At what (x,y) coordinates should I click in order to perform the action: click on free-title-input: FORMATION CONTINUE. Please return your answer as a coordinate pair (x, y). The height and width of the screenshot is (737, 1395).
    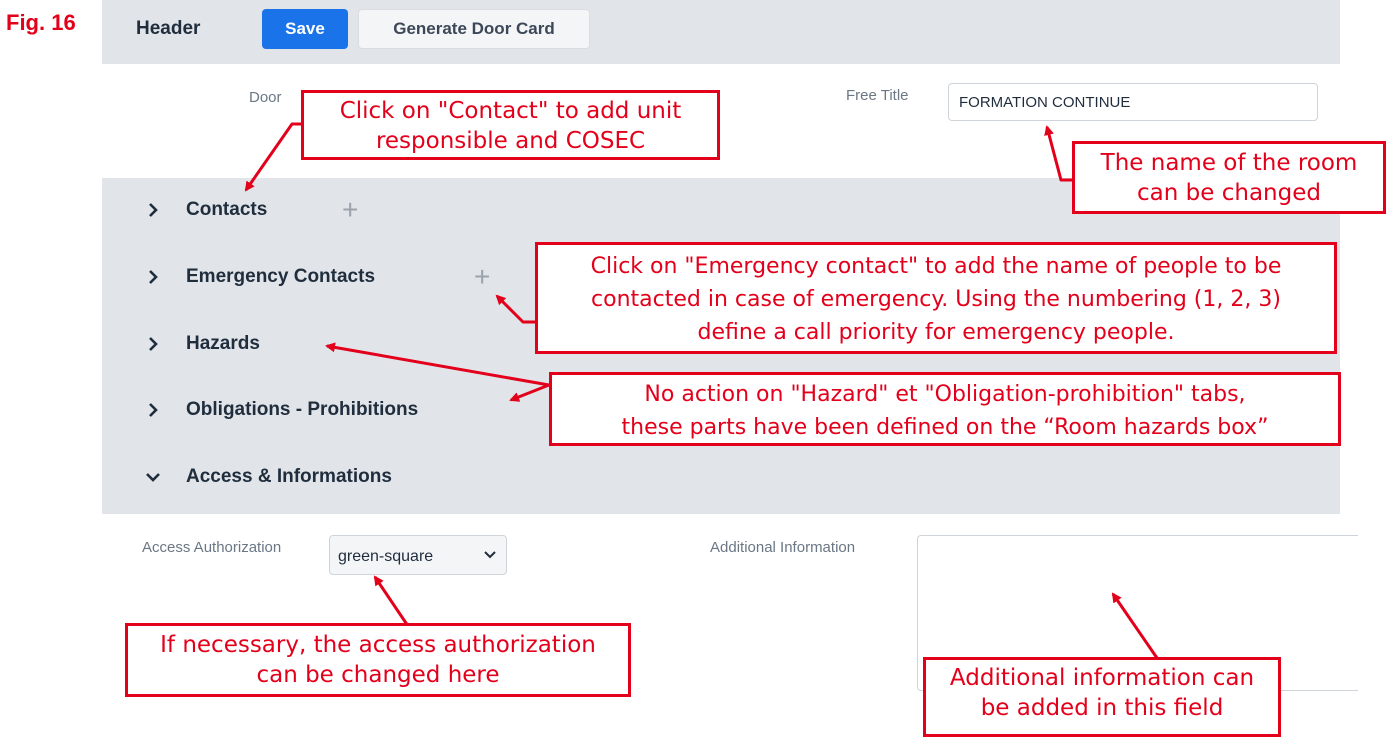
    Looking at the image, I should click on (1133, 102).